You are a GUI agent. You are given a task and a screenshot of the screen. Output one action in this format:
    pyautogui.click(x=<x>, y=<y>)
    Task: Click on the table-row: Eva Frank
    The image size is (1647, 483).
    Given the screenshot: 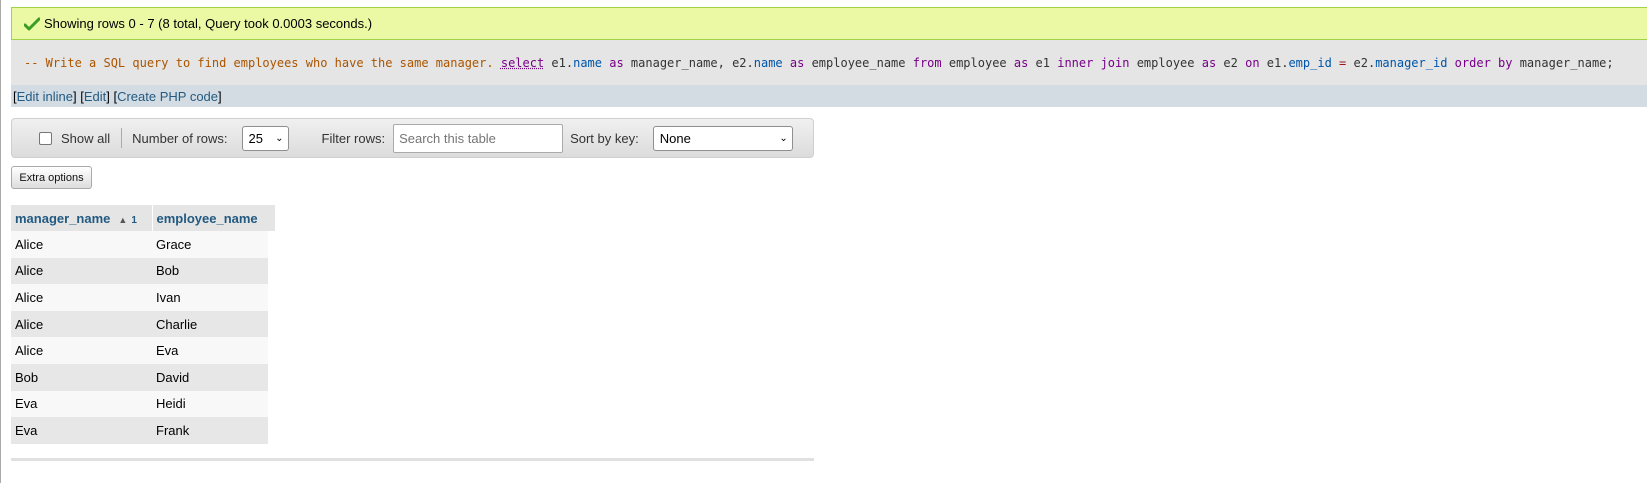 What is the action you would take?
    pyautogui.click(x=139, y=430)
    